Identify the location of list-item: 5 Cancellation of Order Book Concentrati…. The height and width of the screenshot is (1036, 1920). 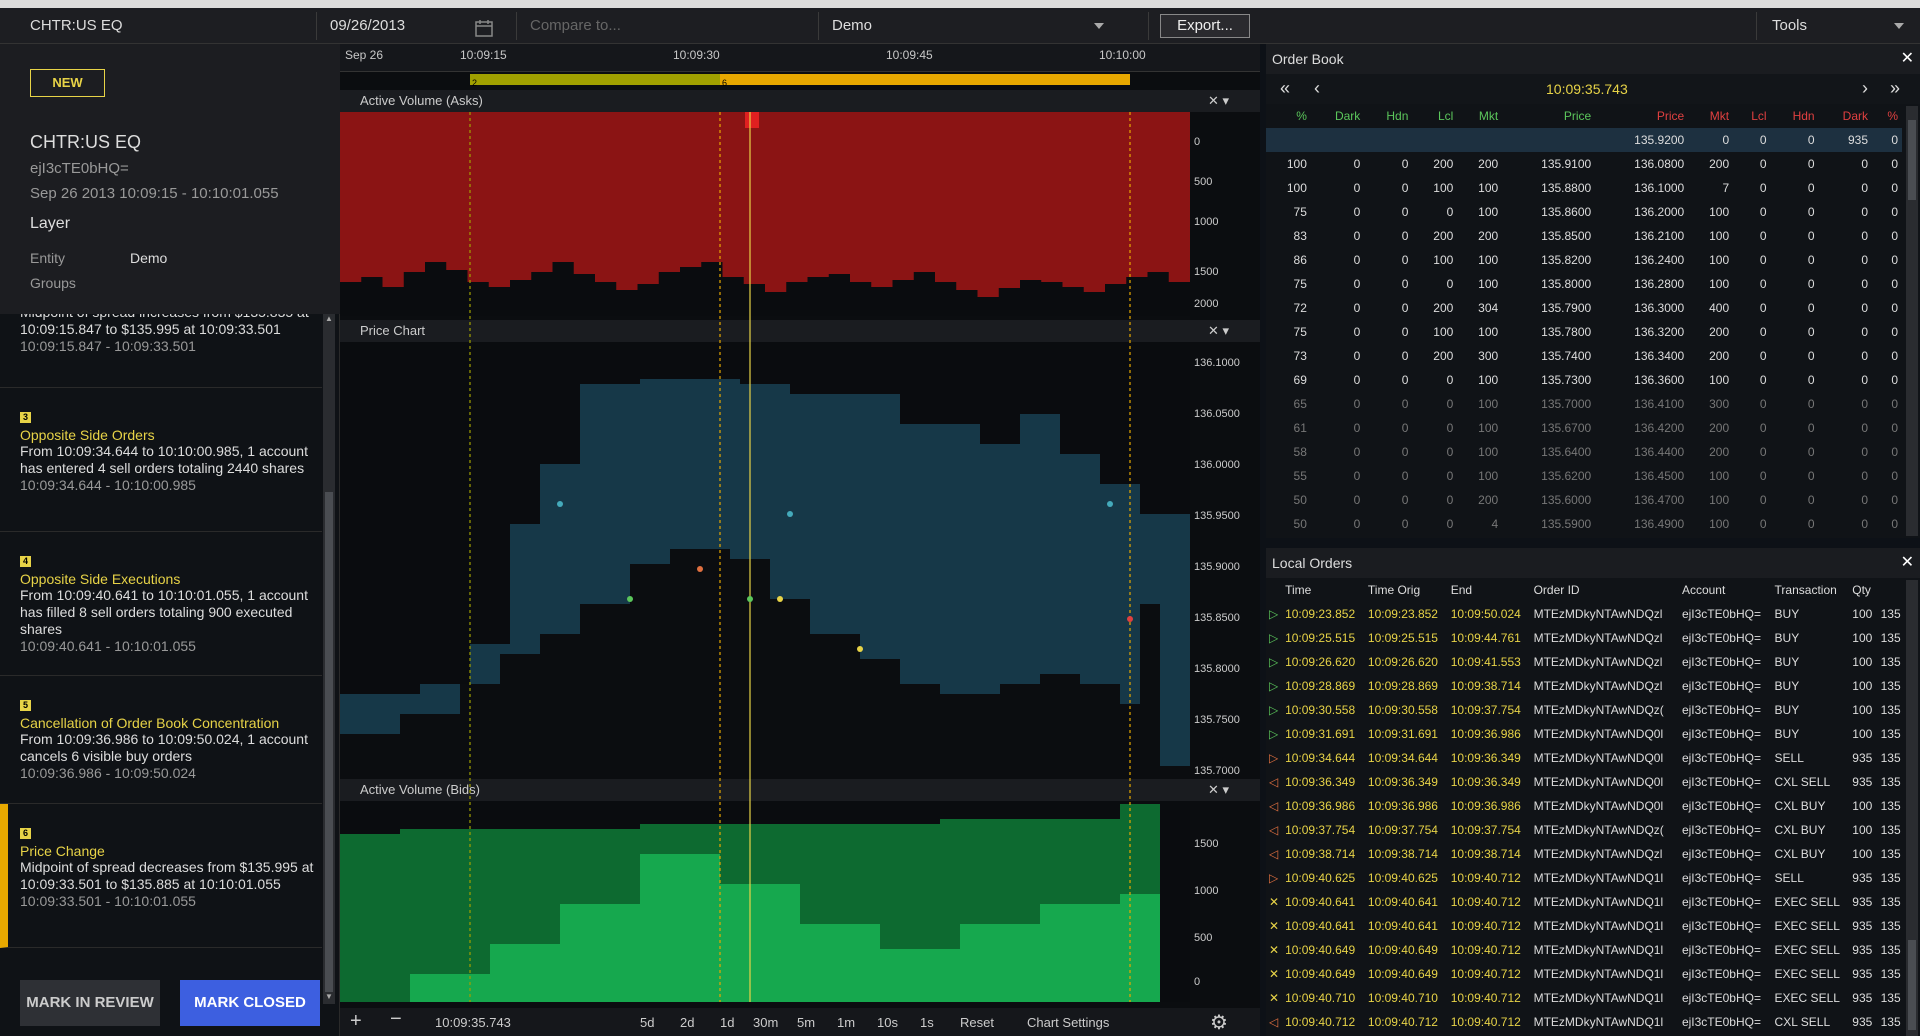
(161, 740).